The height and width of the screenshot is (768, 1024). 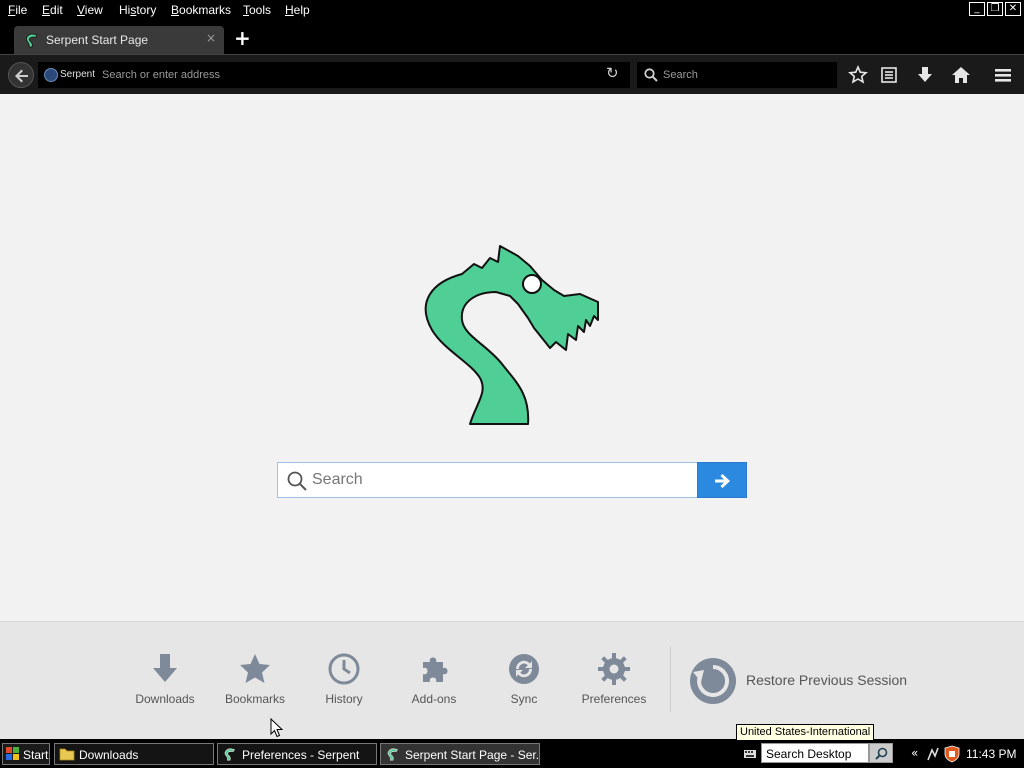 I want to click on folder-icon, so click(x=67, y=754).